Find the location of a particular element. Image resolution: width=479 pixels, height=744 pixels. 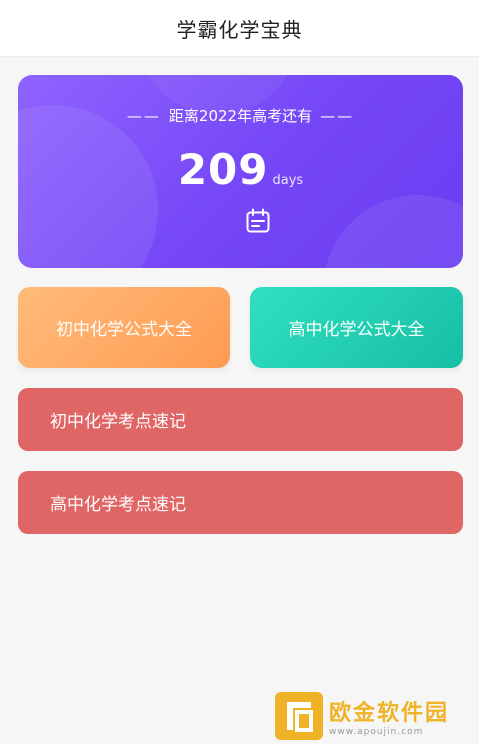

decor-bubble is located at coordinates (393, 231).